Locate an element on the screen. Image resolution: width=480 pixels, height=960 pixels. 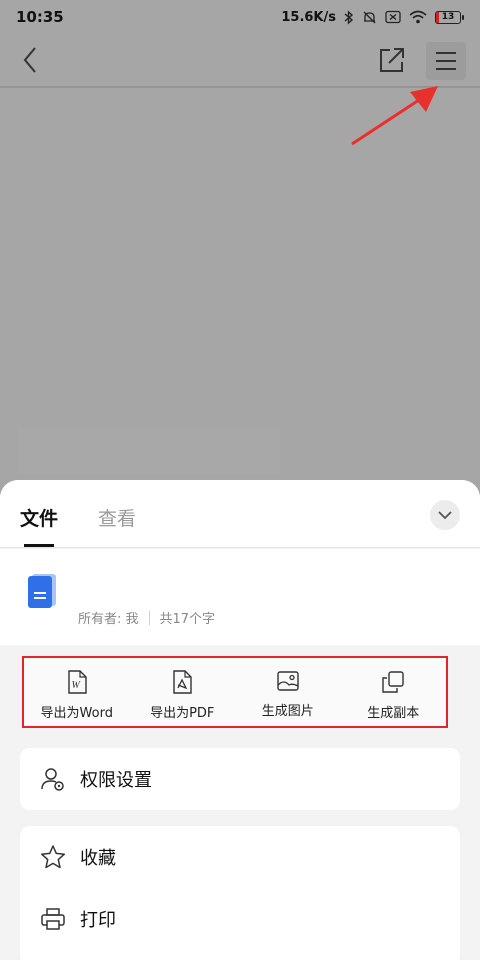
share-button is located at coordinates (392, 60).